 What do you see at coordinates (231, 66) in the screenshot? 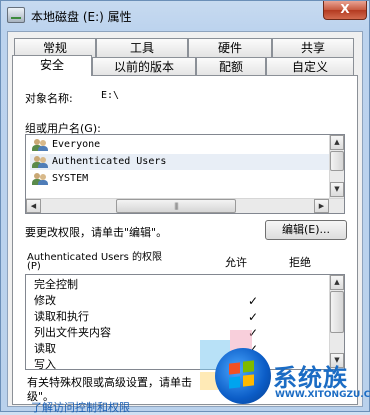
I see `tab-quota: 配额` at bounding box center [231, 66].